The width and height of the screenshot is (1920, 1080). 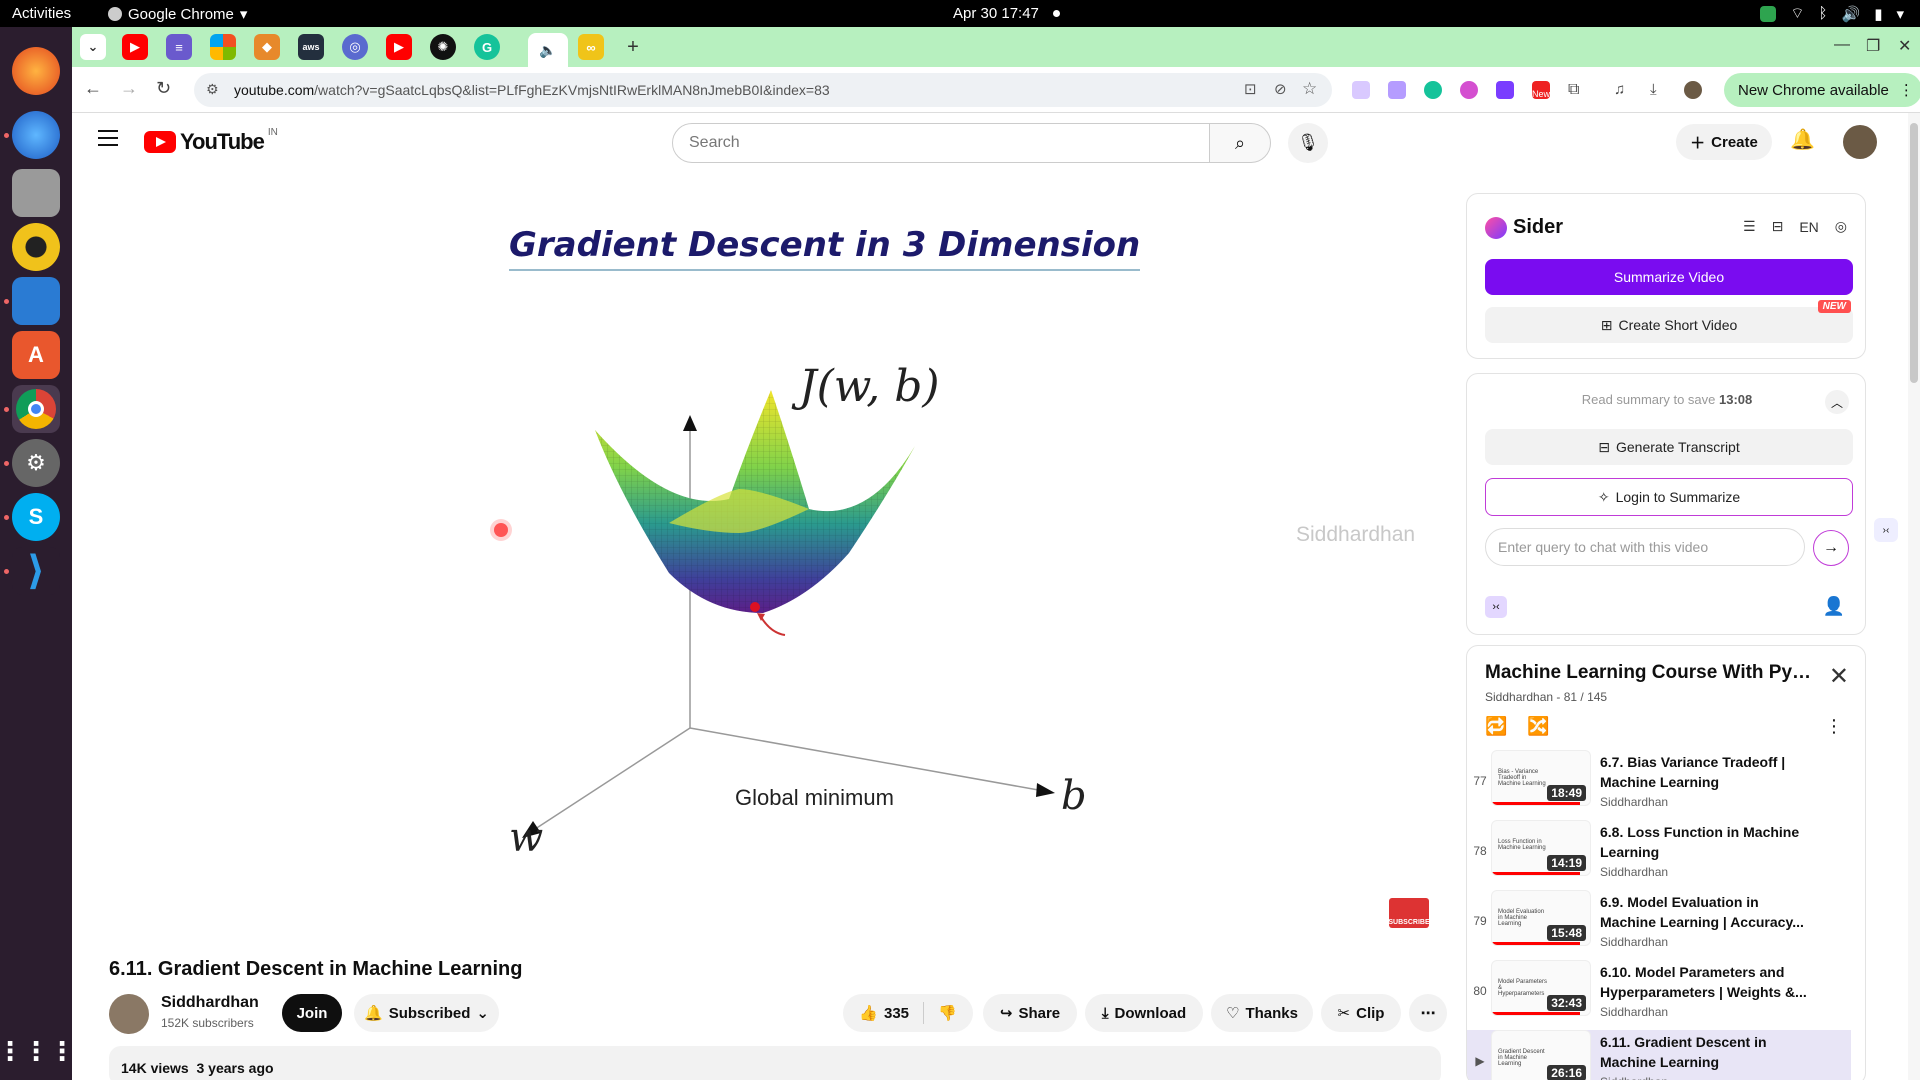 I want to click on tracking-off-icon: ⊘, so click(x=1280, y=89).